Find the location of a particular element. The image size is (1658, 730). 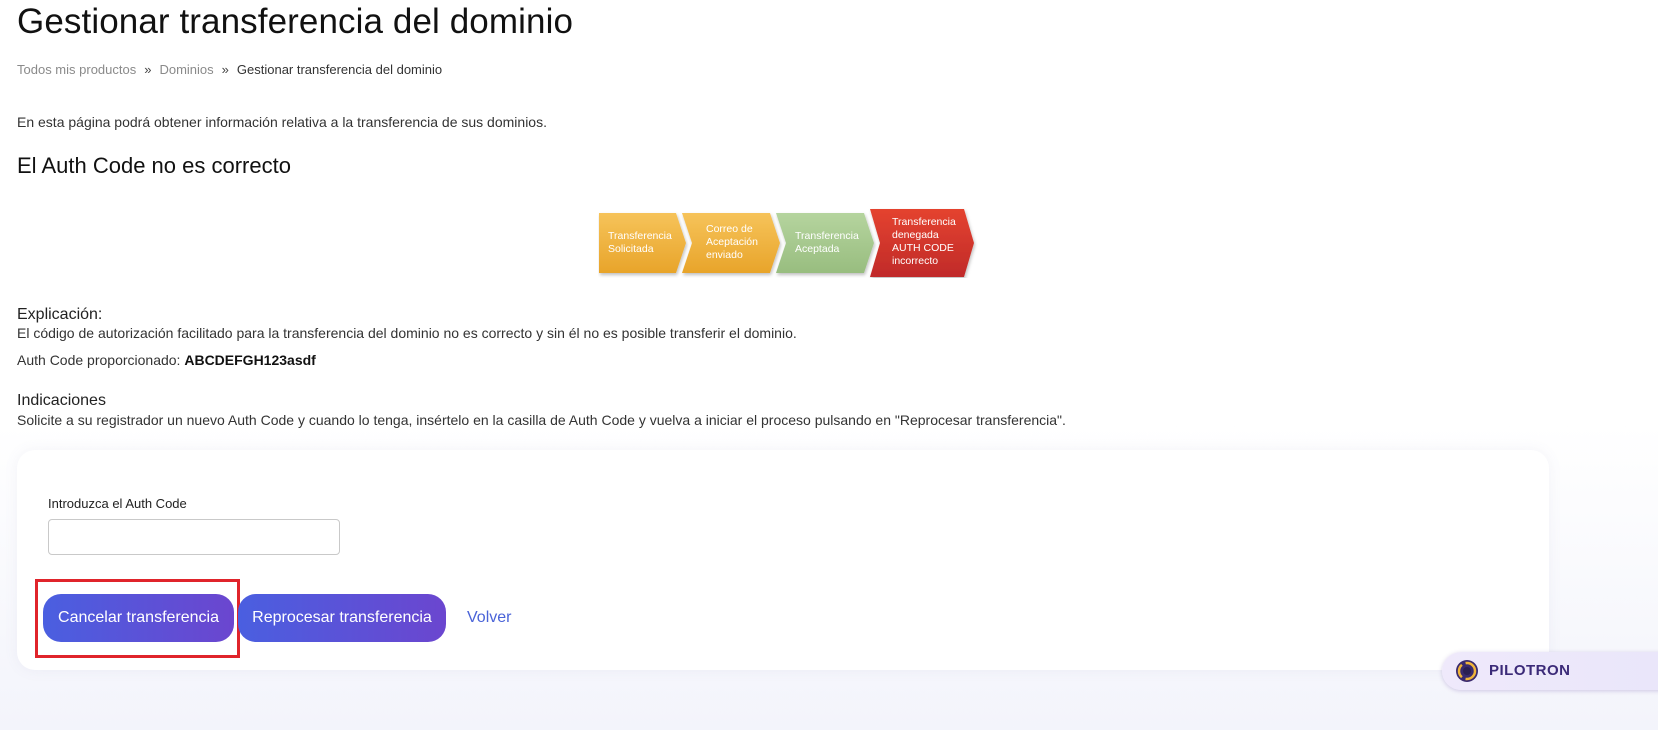

back-link: Volver is located at coordinates (489, 618).